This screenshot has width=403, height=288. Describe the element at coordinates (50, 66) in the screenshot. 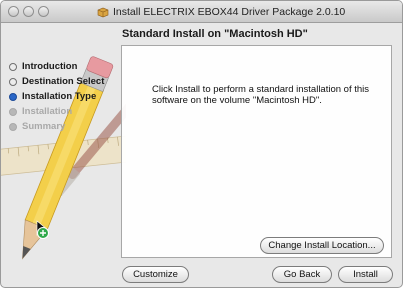

I see `step-label: Introduction` at that location.